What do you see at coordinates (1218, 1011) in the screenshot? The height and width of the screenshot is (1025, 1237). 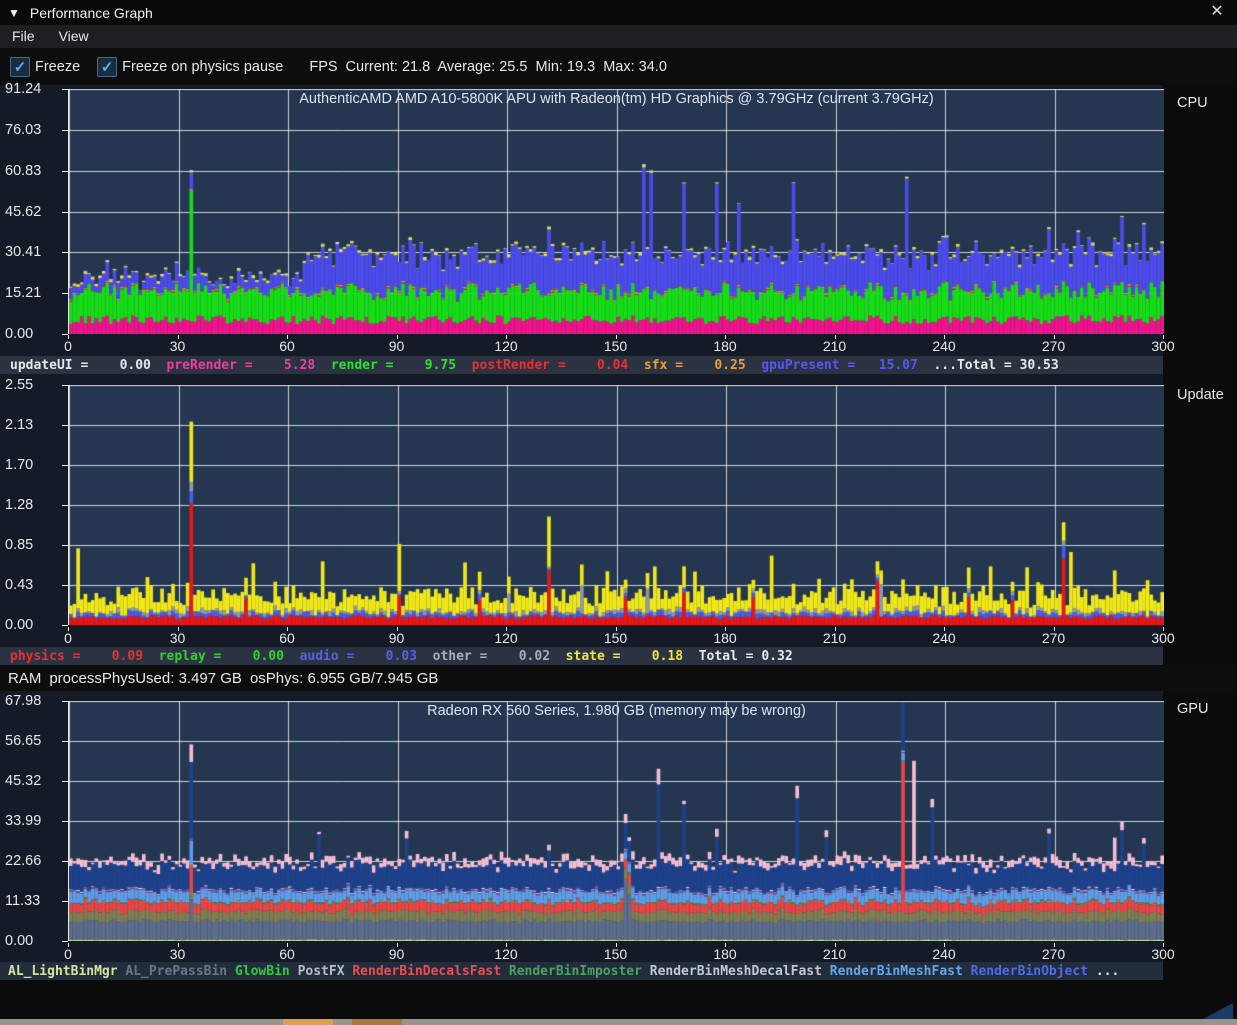 I see `background-corner-shape` at bounding box center [1218, 1011].